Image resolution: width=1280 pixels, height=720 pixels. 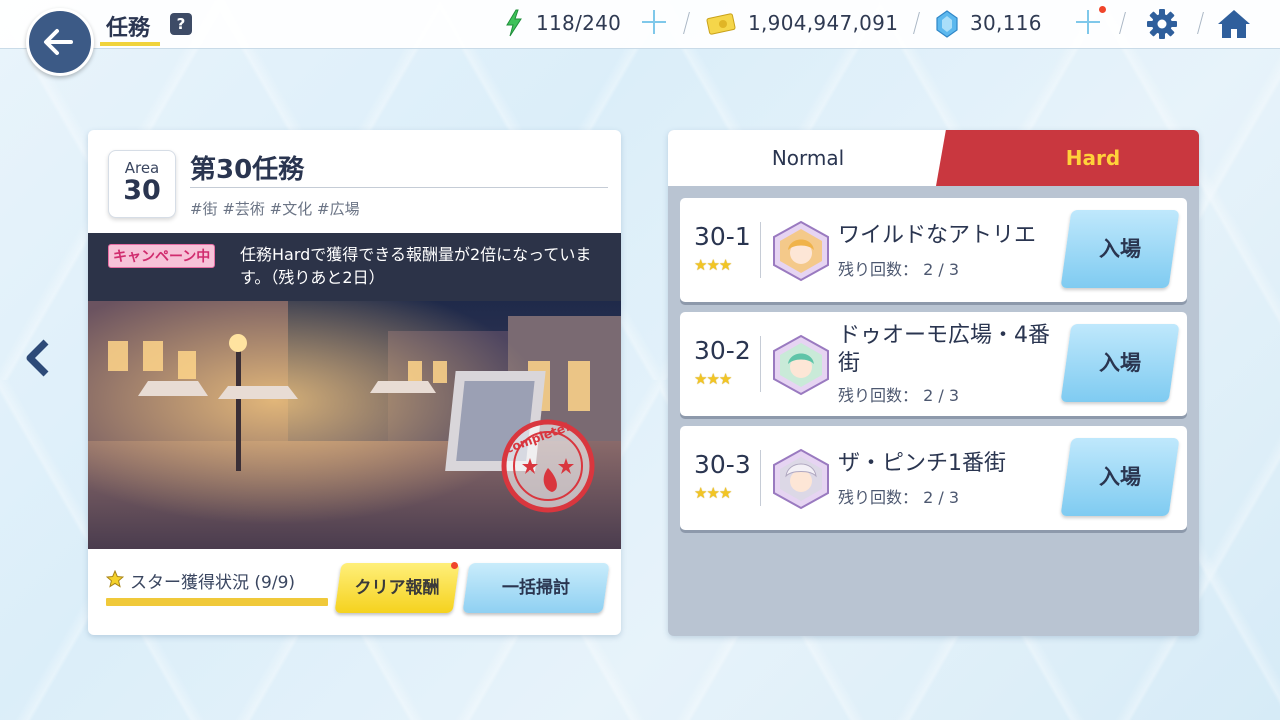 I want to click on area-number: 30, so click(x=142, y=190).